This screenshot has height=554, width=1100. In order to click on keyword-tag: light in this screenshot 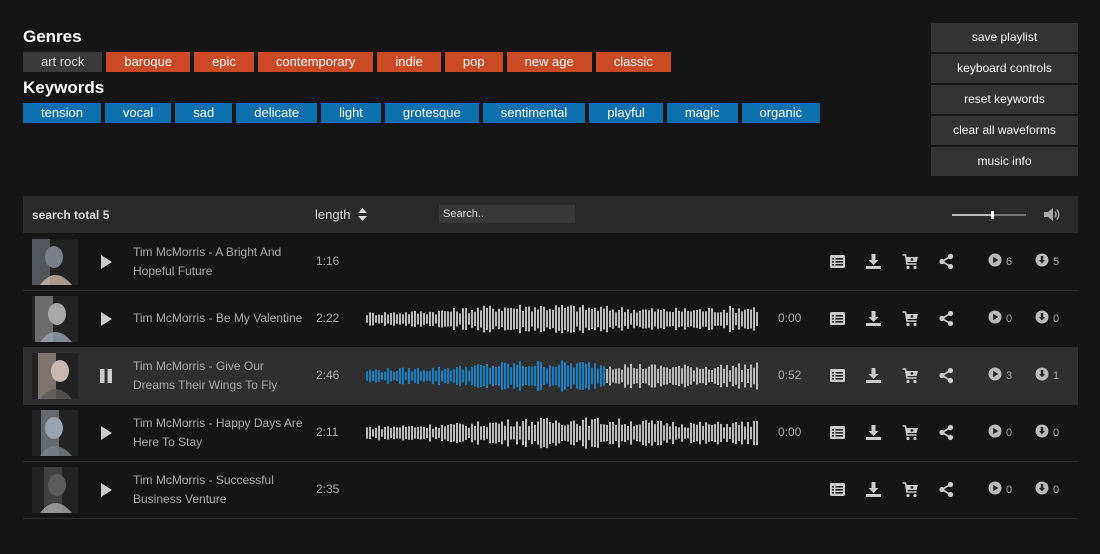, I will do `click(351, 113)`.